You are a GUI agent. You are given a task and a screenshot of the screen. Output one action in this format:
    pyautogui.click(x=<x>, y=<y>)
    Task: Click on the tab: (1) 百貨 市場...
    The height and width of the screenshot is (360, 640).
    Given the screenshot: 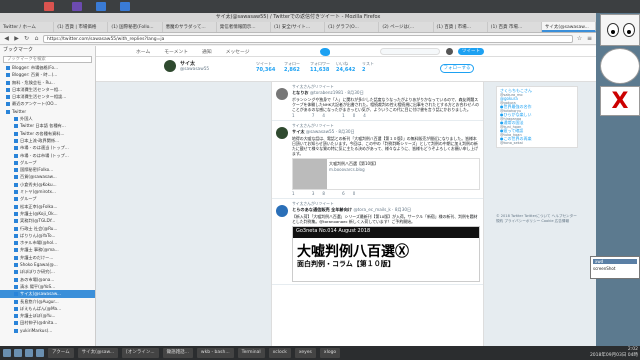 What is the action you would take?
    pyautogui.click(x=515, y=27)
    